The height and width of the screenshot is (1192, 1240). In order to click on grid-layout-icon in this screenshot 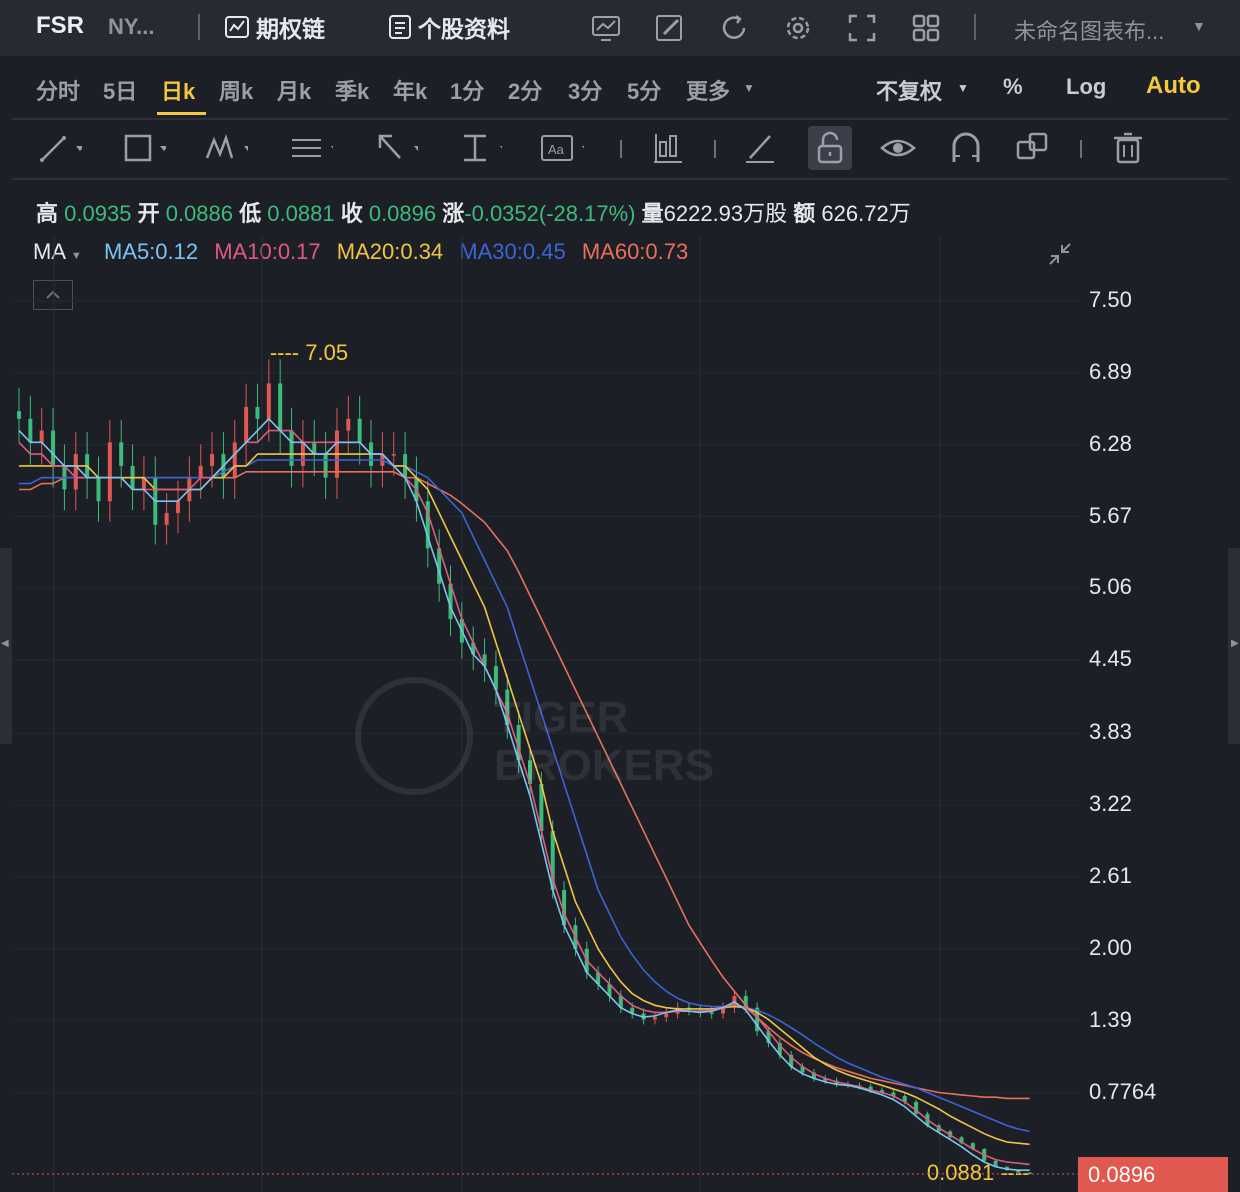, I will do `click(926, 28)`.